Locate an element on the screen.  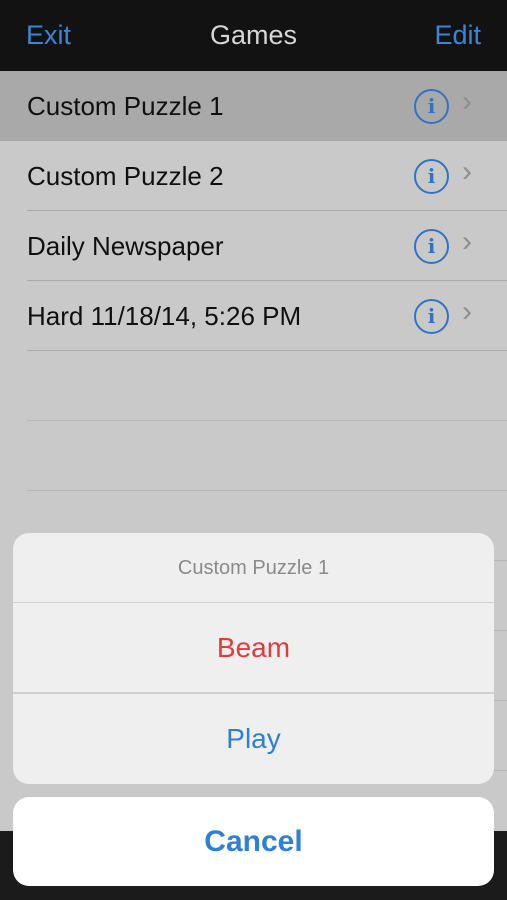
beam-button: Beam is located at coordinates (253, 647).